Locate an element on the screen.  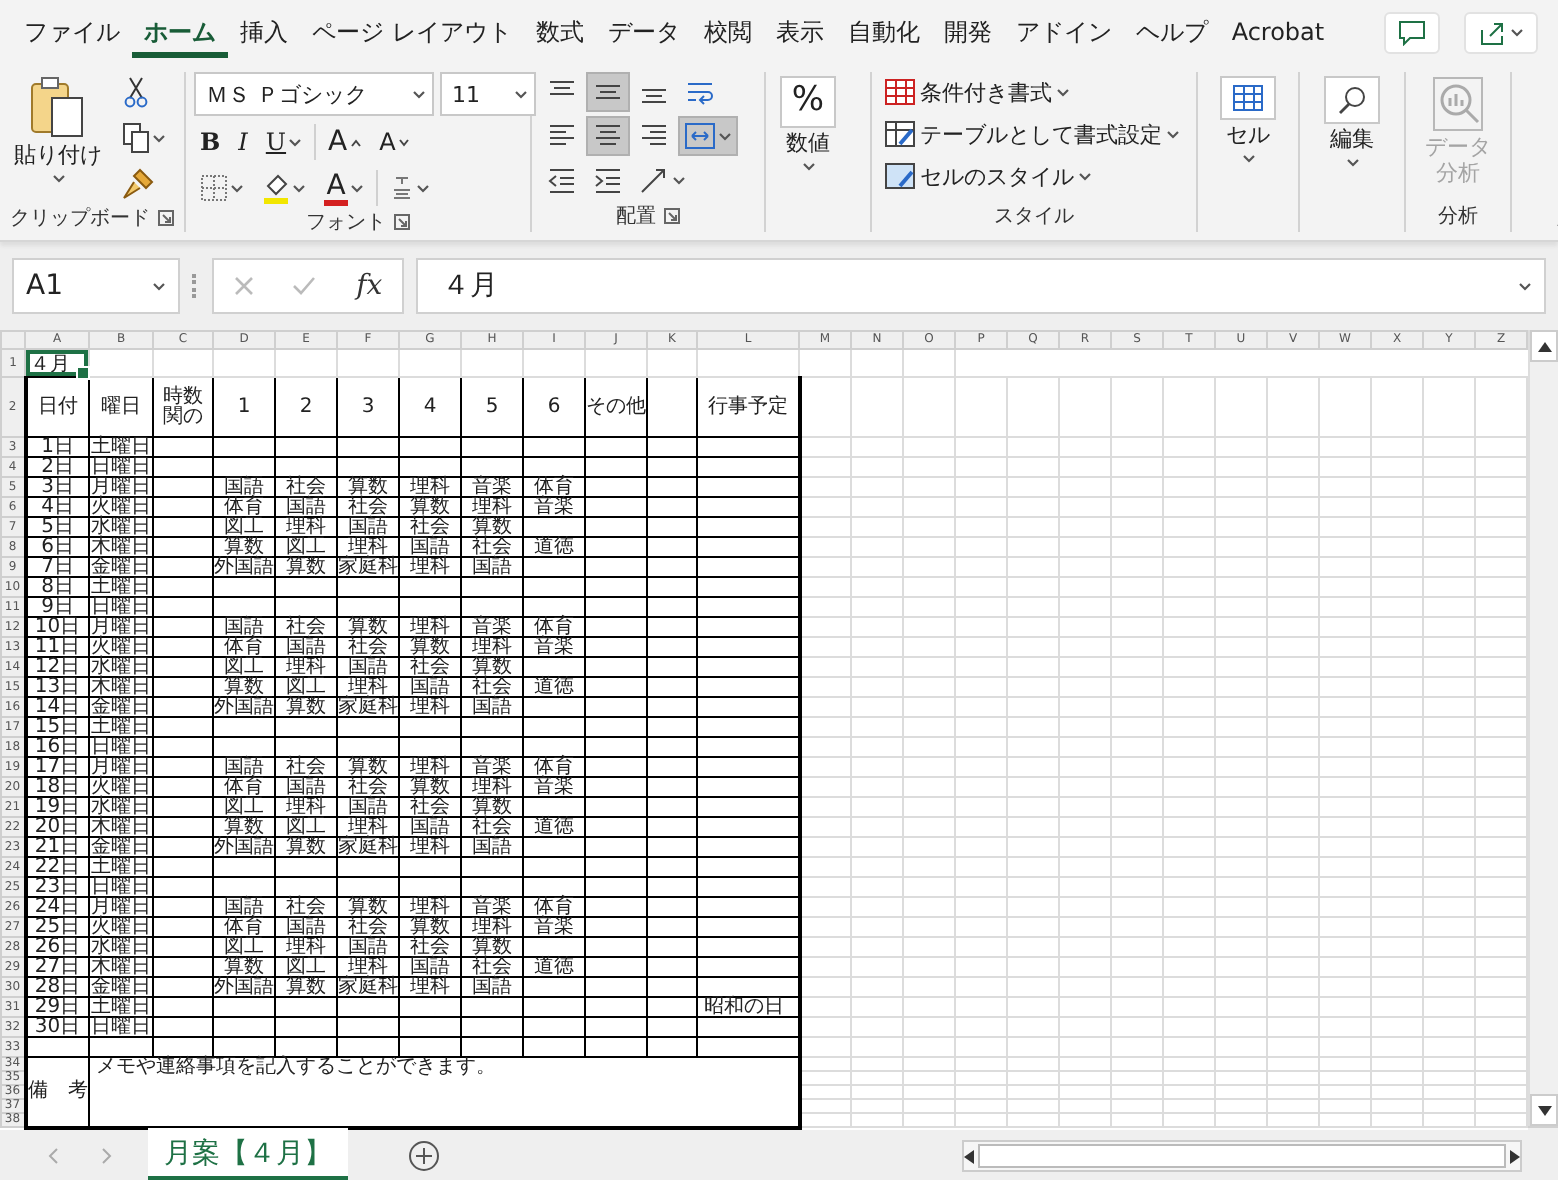
ribbon-tab: 校閲 is located at coordinates (727, 32).